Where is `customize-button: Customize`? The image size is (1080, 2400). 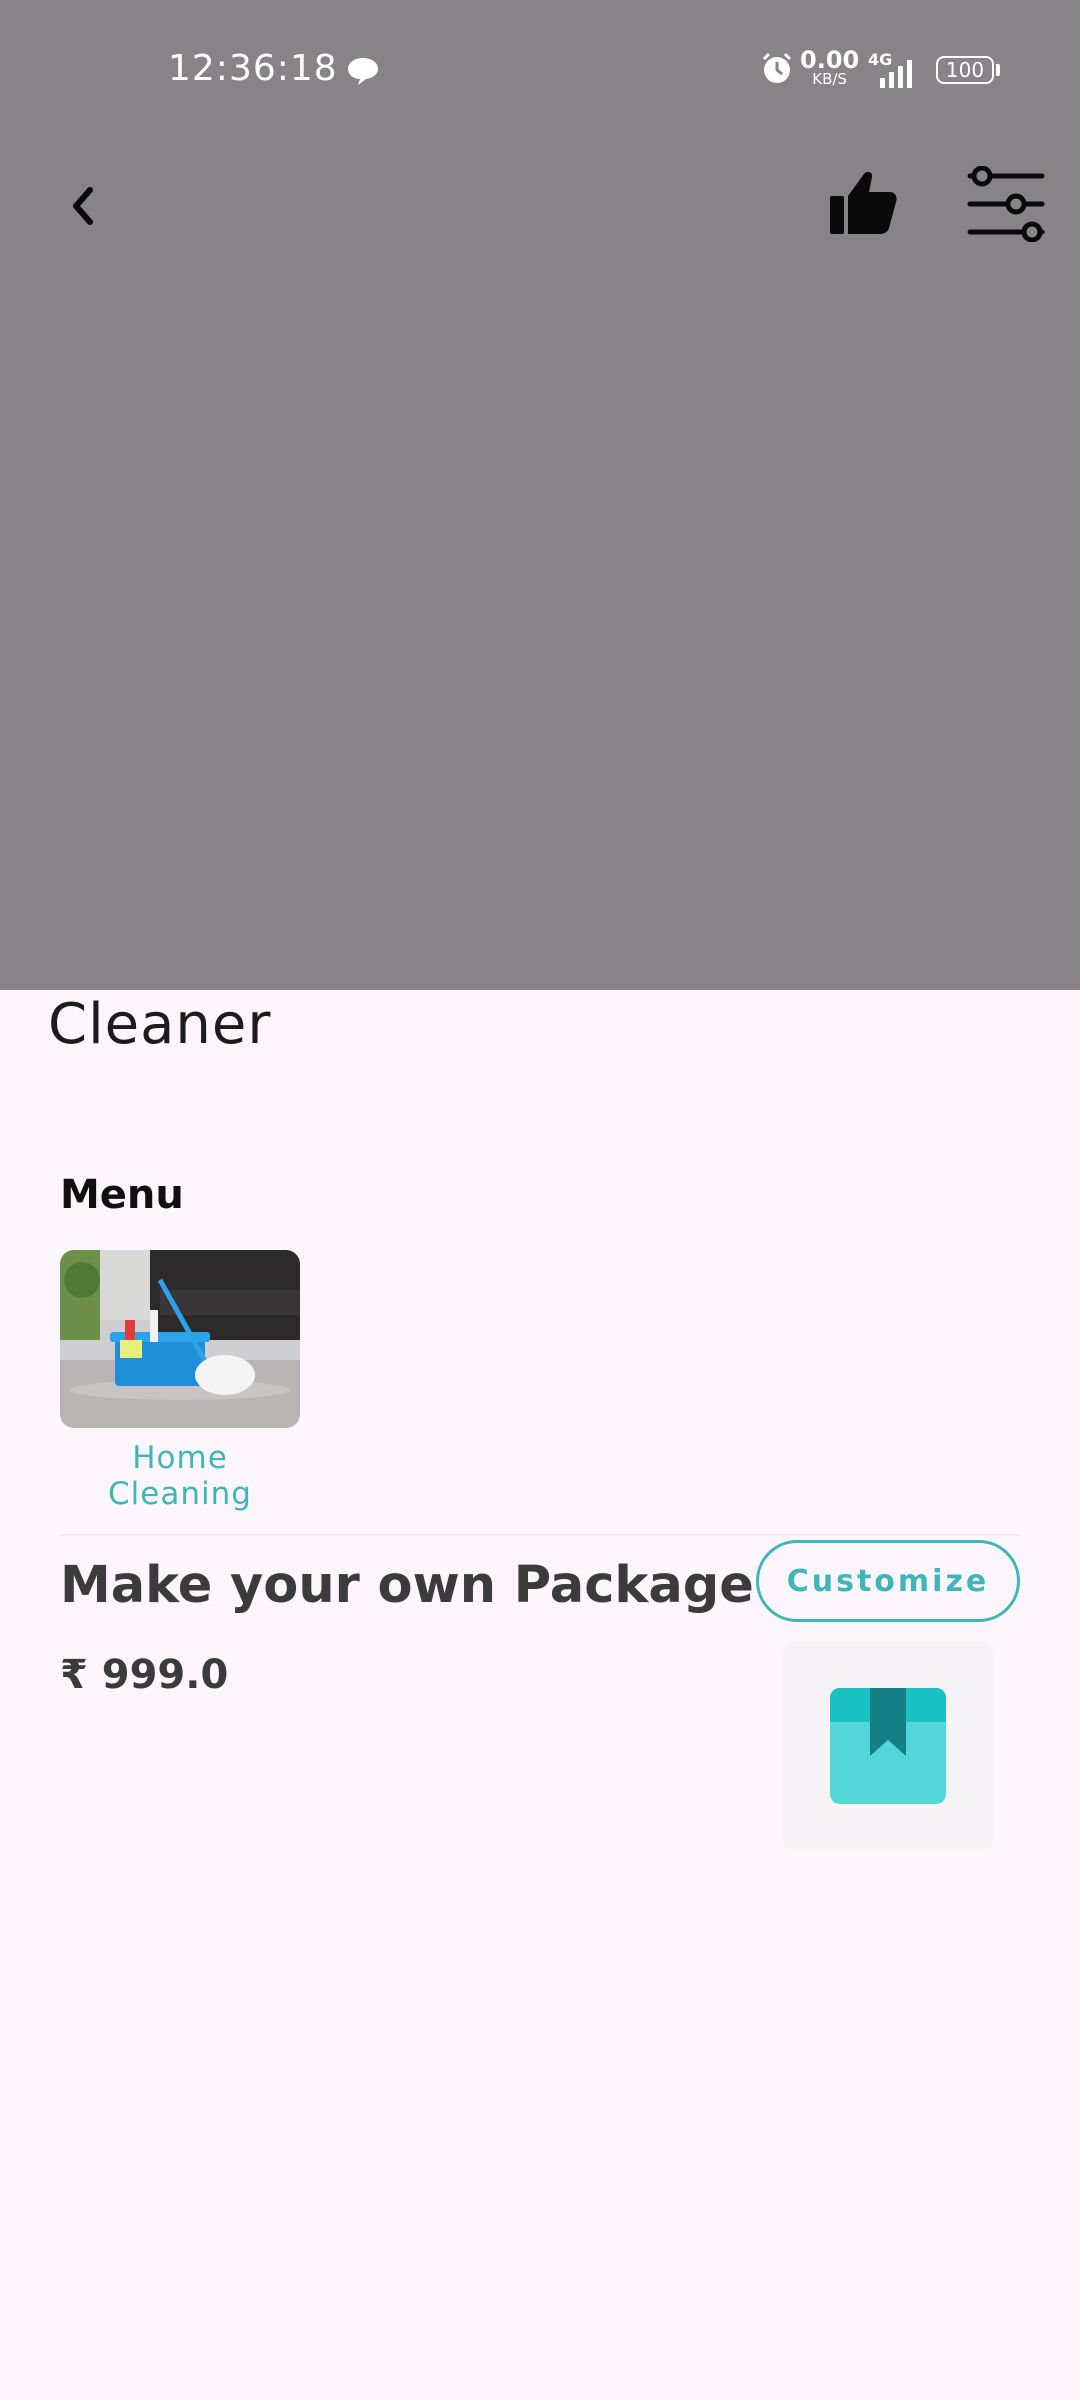
customize-button: Customize is located at coordinates (888, 1581).